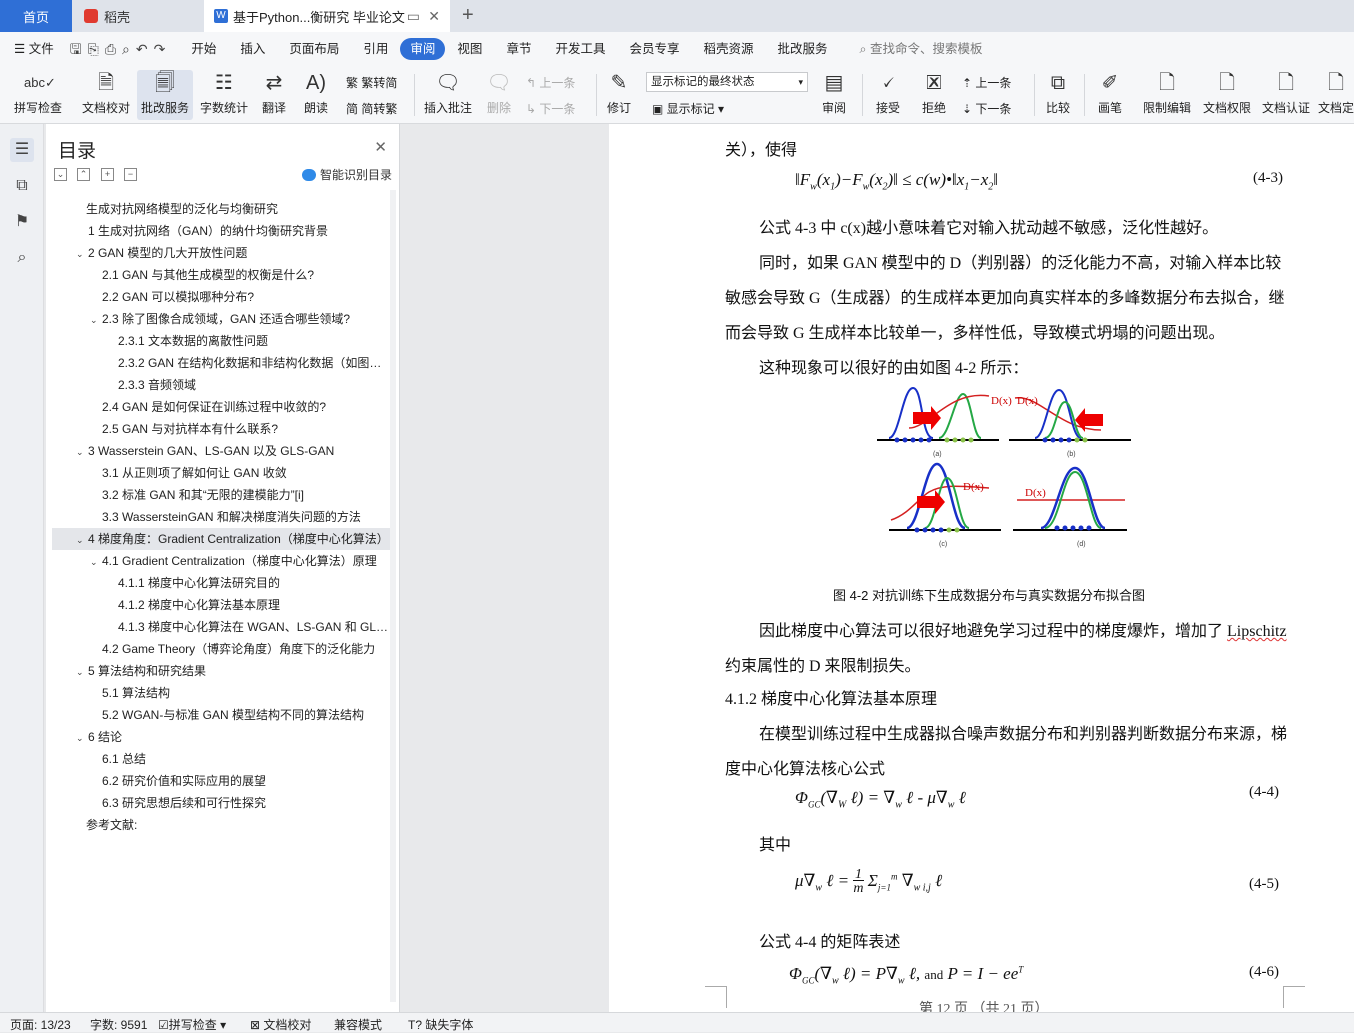 This screenshot has width=1354, height=1033. What do you see at coordinates (1167, 95) in the screenshot?
I see `restrict-edit-button: 🗋 限制编辑` at bounding box center [1167, 95].